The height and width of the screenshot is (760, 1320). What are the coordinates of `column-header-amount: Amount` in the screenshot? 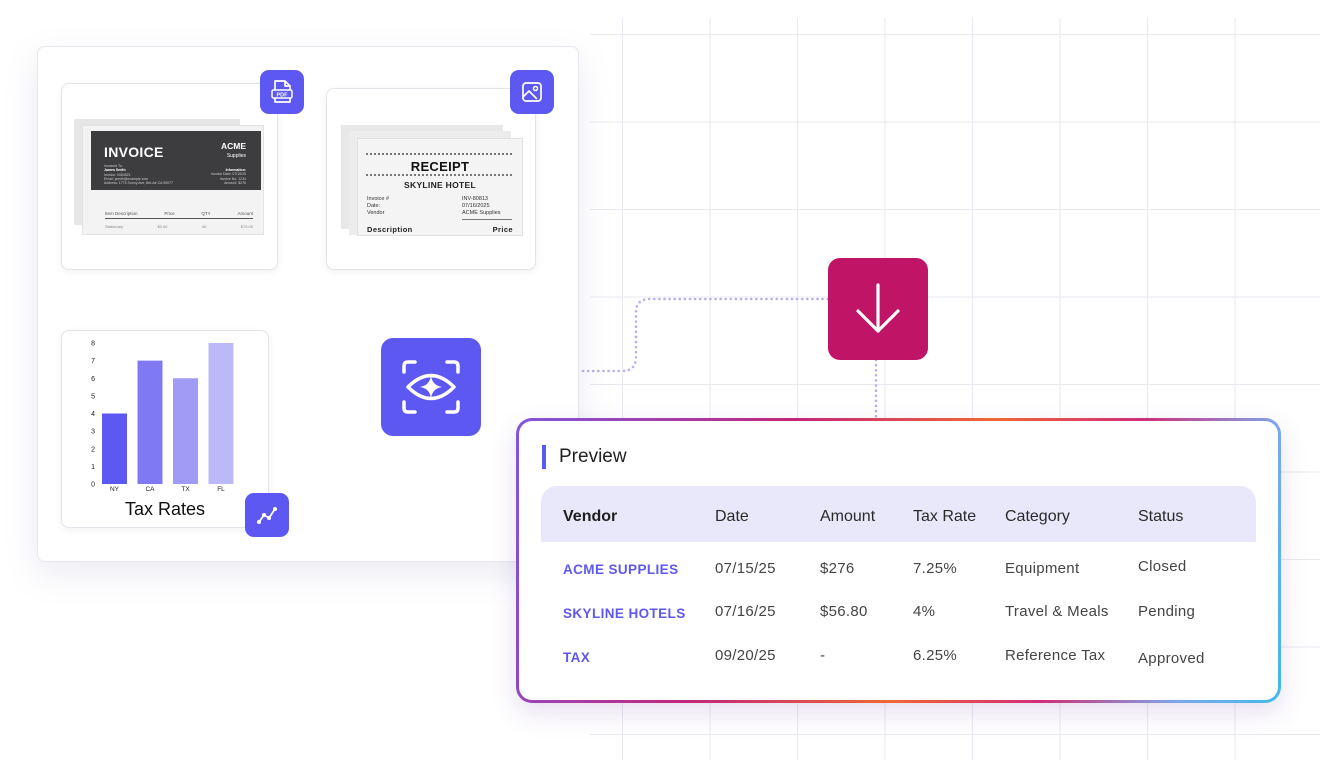 It's located at (847, 517).